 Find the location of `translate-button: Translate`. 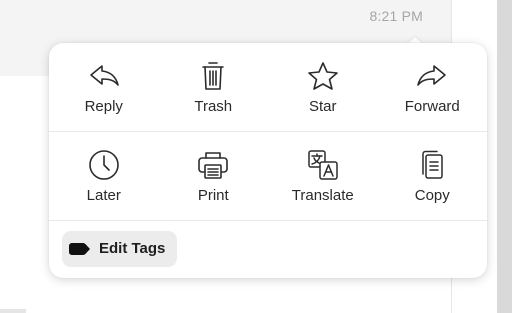

translate-button: Translate is located at coordinates (323, 176).